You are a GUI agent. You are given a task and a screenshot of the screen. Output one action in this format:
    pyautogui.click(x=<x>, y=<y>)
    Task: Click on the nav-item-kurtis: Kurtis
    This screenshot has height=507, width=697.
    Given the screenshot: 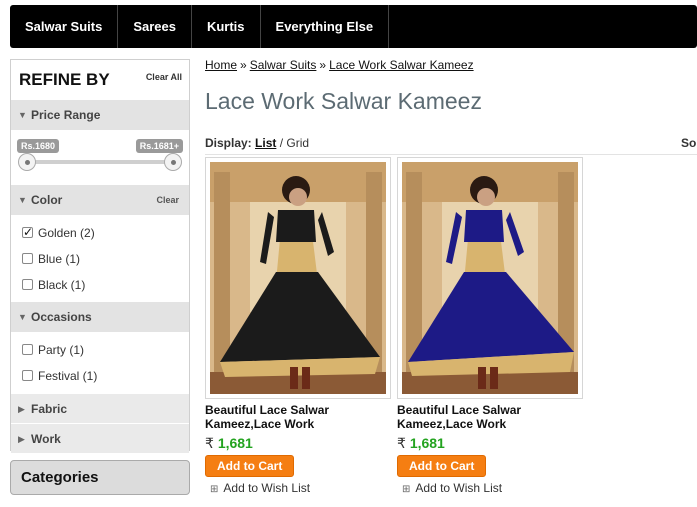 What is the action you would take?
    pyautogui.click(x=226, y=26)
    